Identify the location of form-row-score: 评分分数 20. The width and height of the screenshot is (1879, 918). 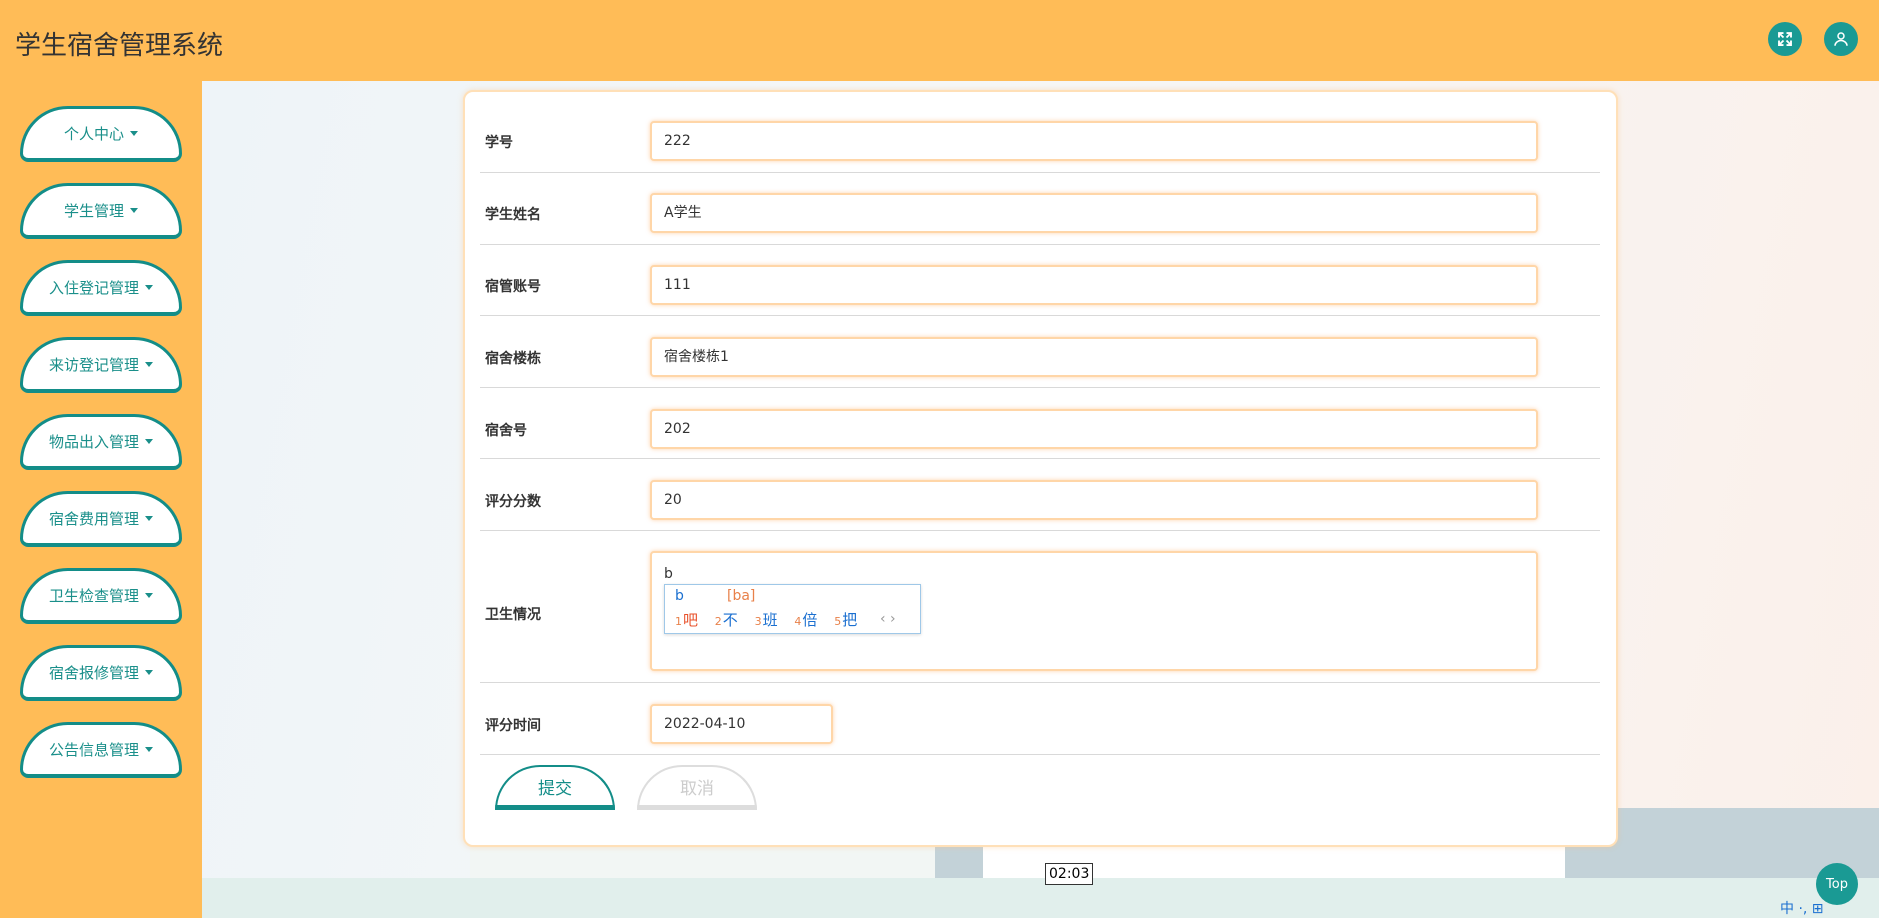
(1040, 495).